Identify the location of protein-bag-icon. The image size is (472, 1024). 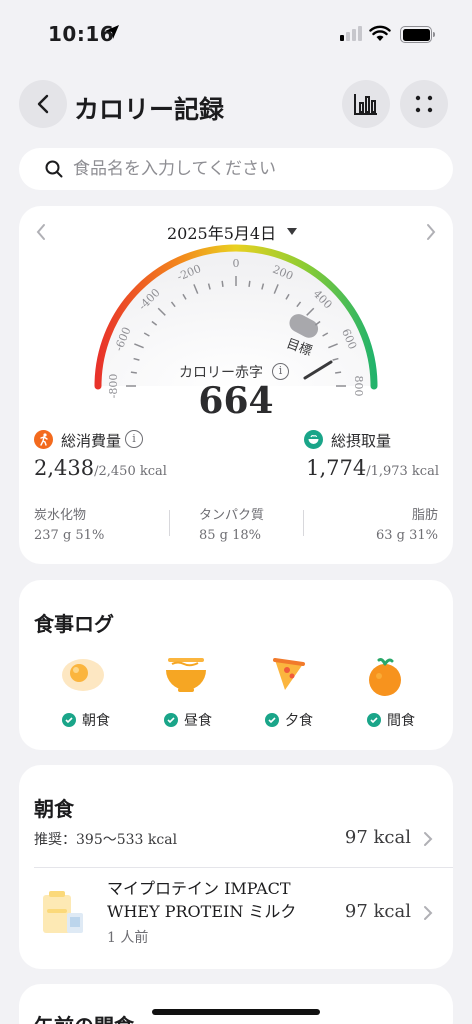
(63, 912).